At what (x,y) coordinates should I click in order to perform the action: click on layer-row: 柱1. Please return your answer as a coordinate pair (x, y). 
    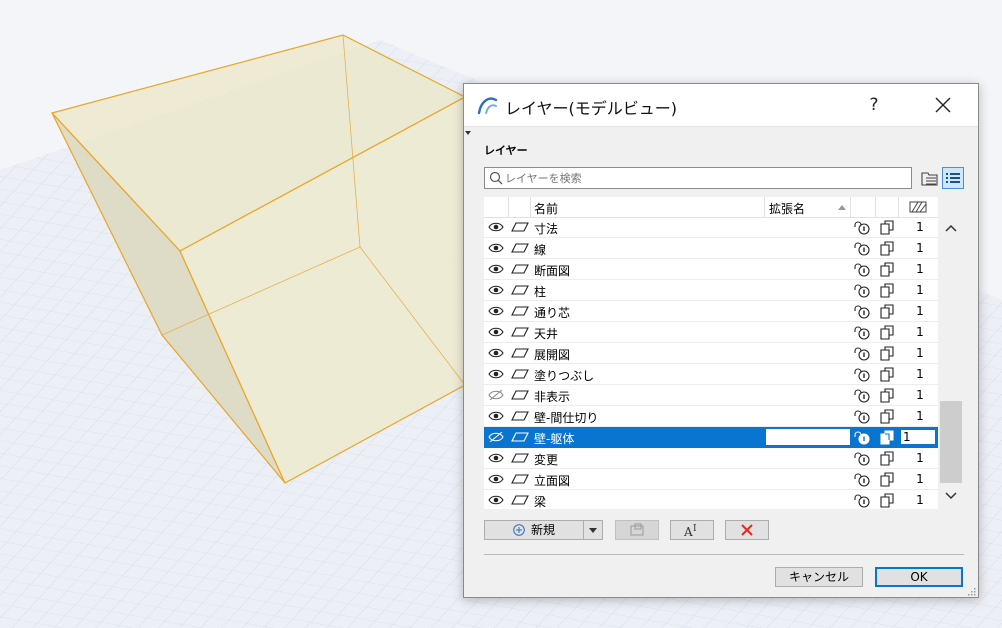
    Looking at the image, I should click on (711, 290).